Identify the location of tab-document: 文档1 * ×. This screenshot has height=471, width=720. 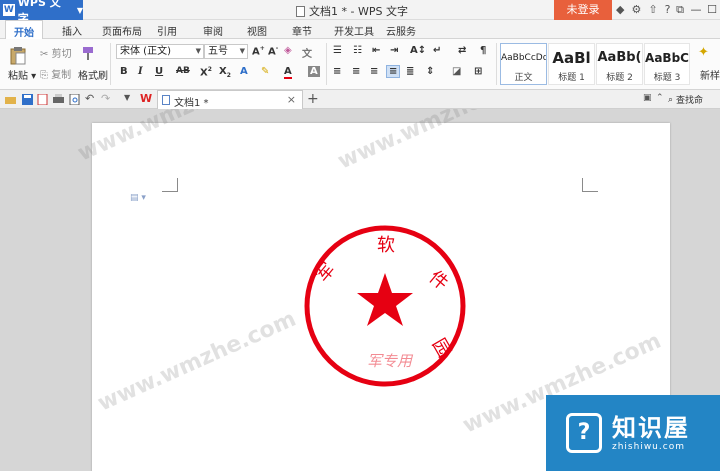
(230, 99).